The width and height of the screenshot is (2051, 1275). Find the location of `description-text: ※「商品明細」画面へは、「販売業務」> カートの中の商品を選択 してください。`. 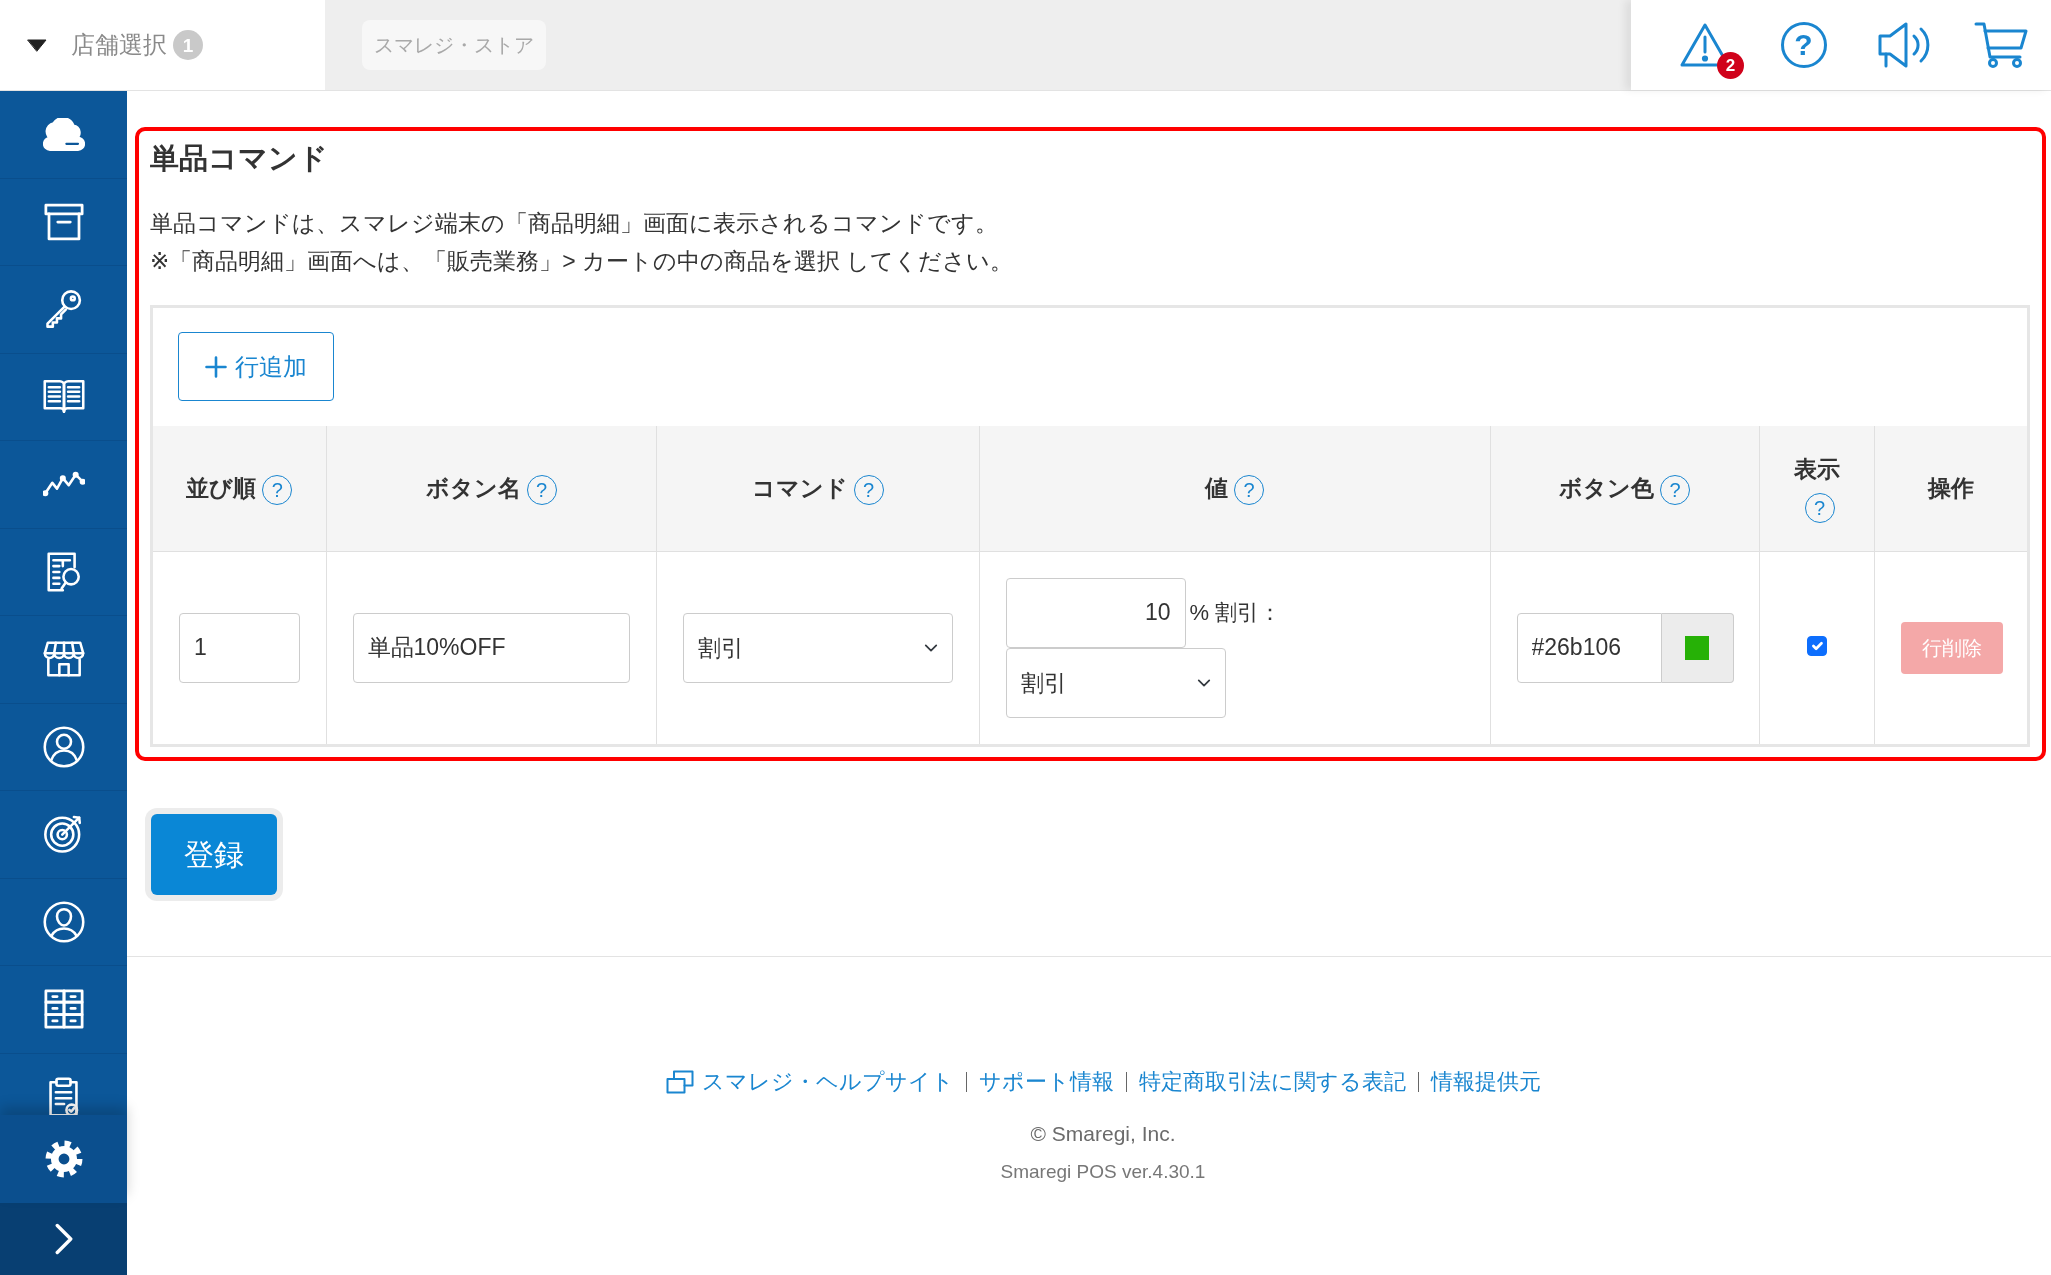

description-text: ※「商品明細」画面へは、「販売業務」> カートの中の商品を選択 してください。 is located at coordinates (582, 261).